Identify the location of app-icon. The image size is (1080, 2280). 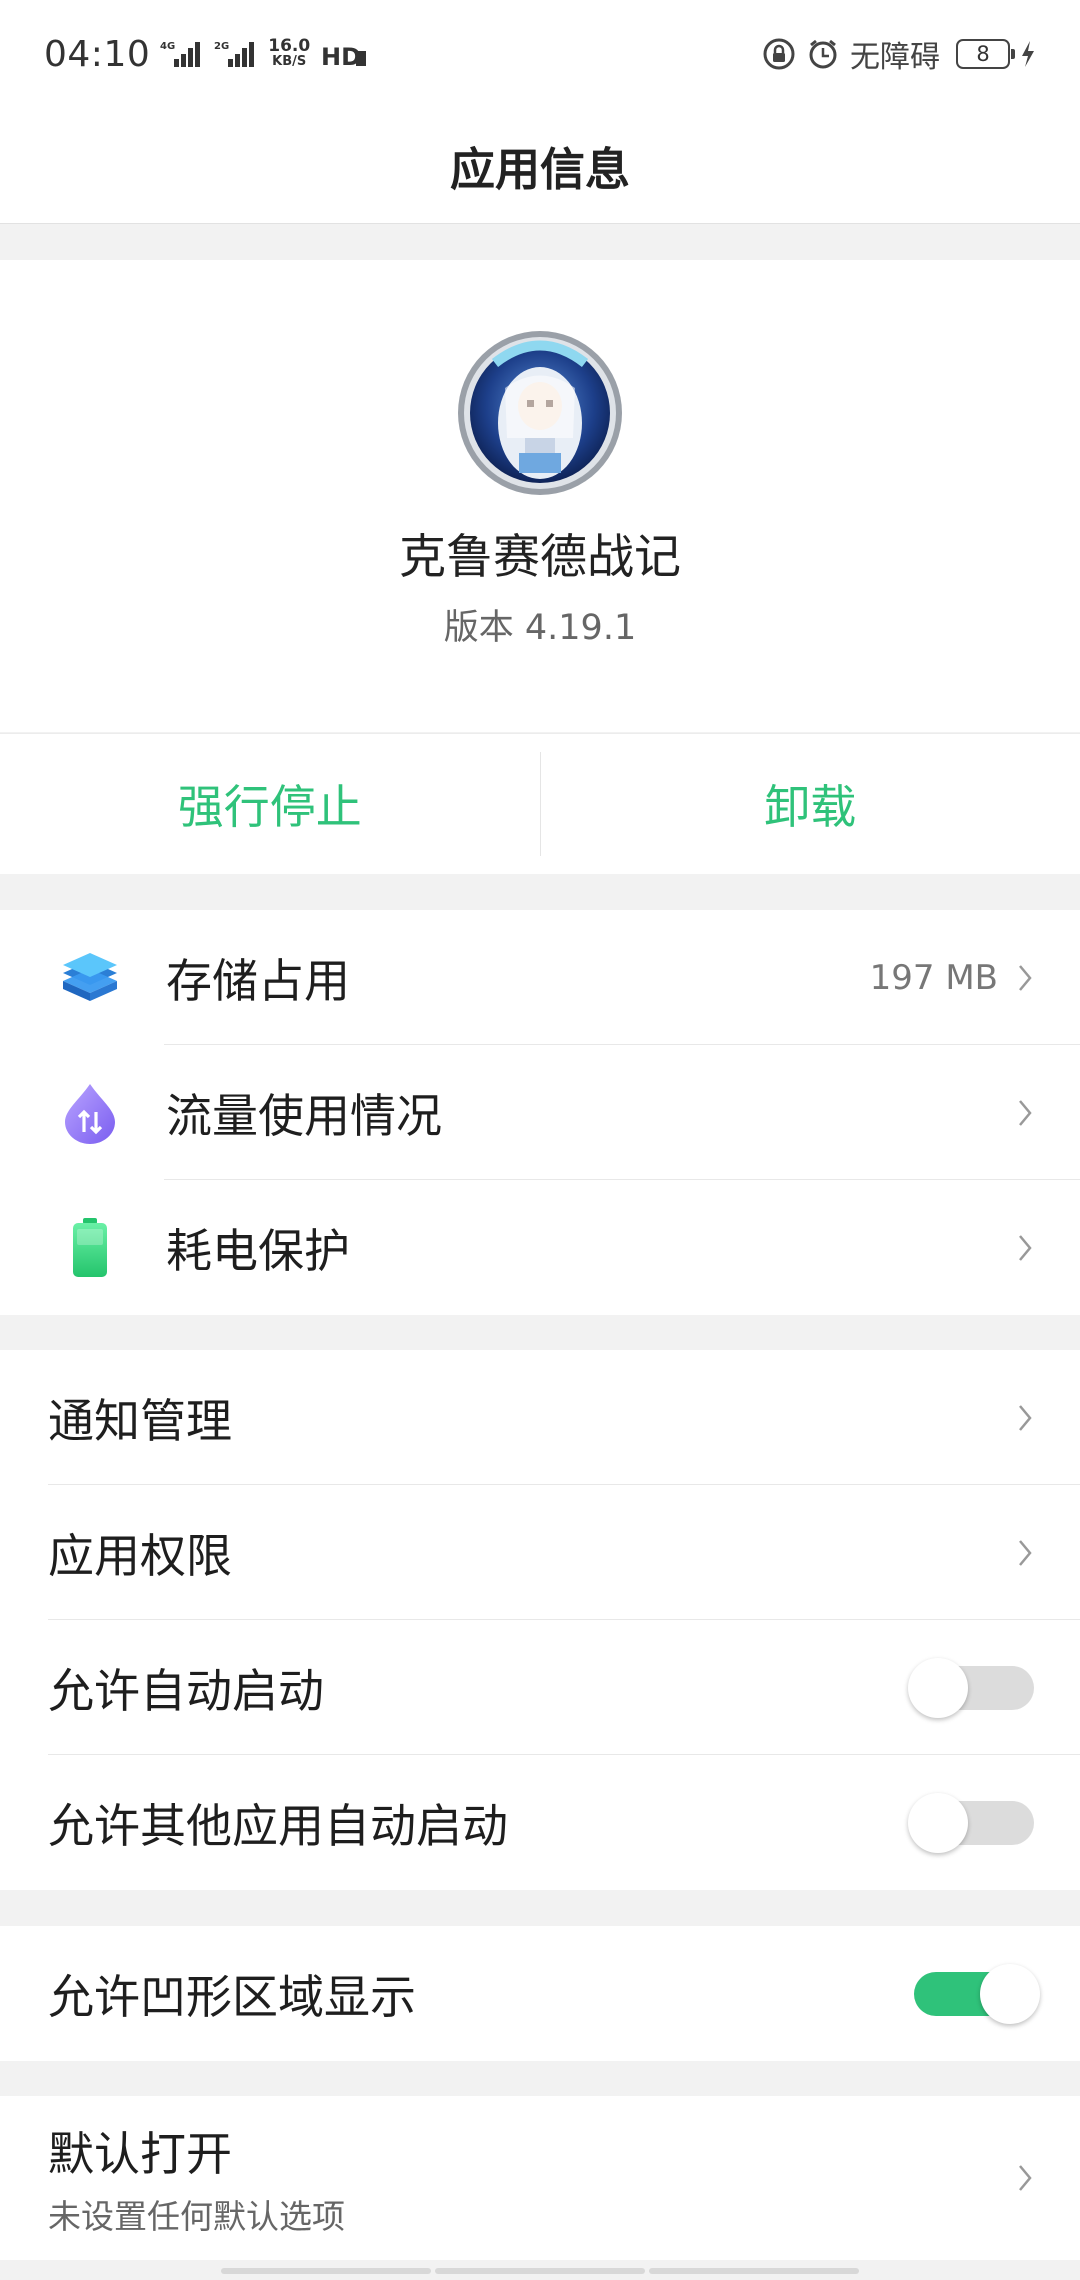
(540, 413).